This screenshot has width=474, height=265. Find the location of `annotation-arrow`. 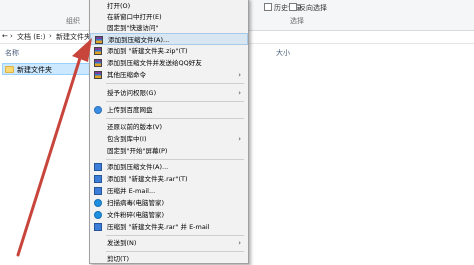

annotation-arrow is located at coordinates (54, 147).